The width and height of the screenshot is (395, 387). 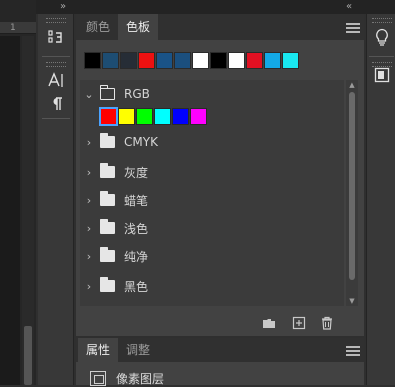 I want to click on layer-type-row: 像素图层, so click(x=127, y=378).